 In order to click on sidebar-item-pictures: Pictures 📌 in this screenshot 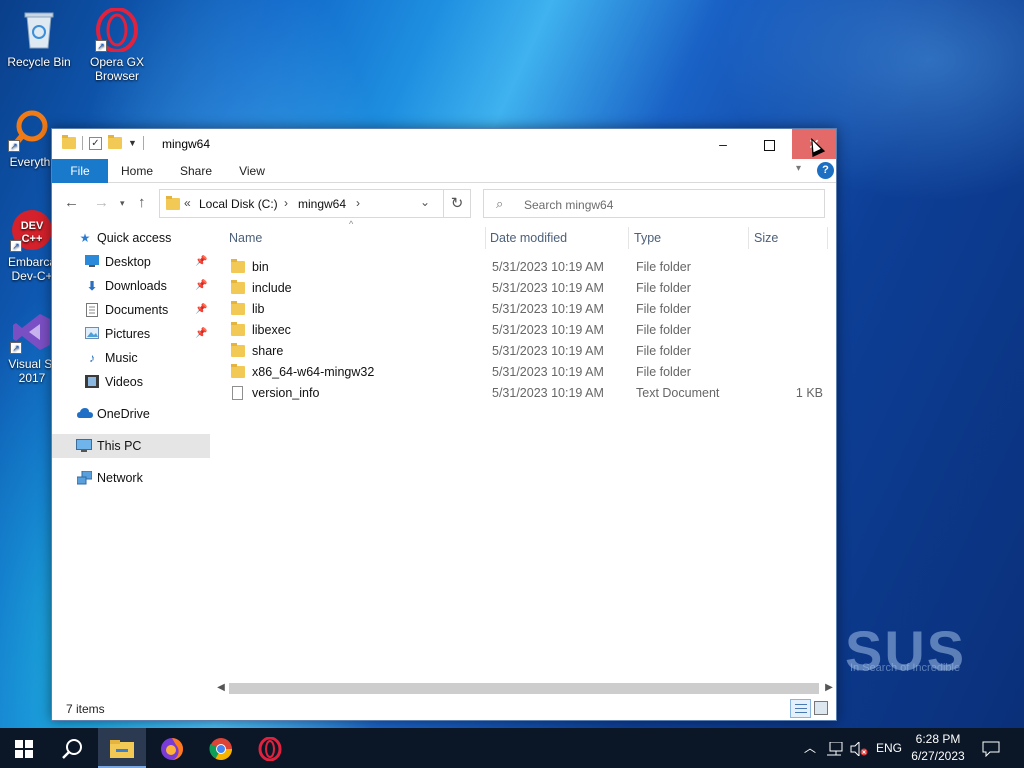, I will do `click(131, 334)`.